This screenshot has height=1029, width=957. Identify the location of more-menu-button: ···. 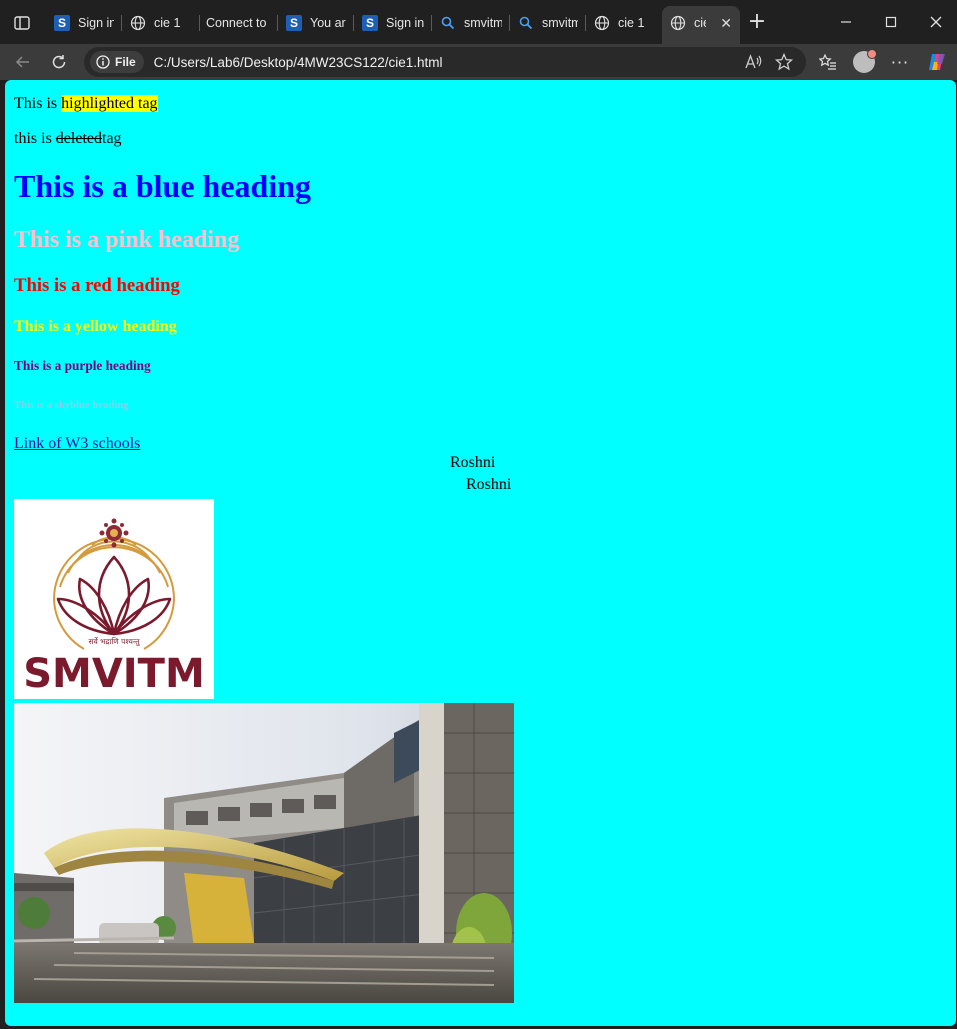
(900, 62).